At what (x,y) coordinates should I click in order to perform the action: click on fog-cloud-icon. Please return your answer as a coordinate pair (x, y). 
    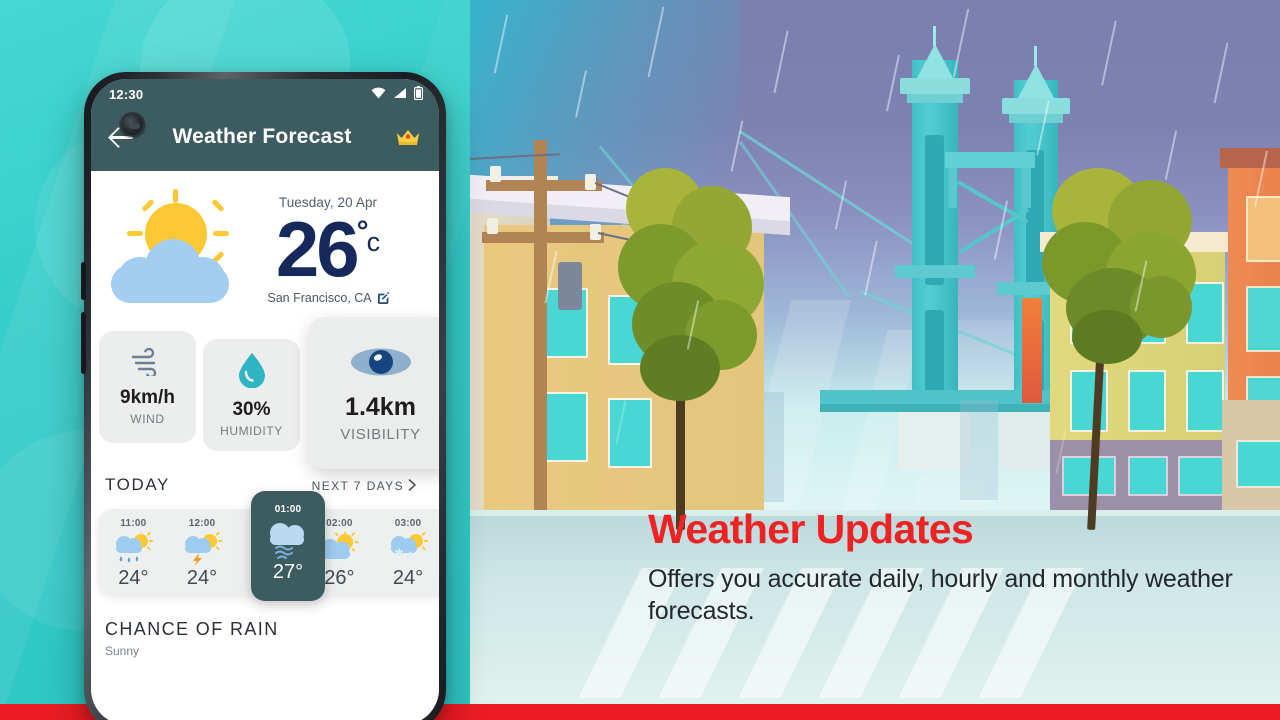
    Looking at the image, I should click on (288, 540).